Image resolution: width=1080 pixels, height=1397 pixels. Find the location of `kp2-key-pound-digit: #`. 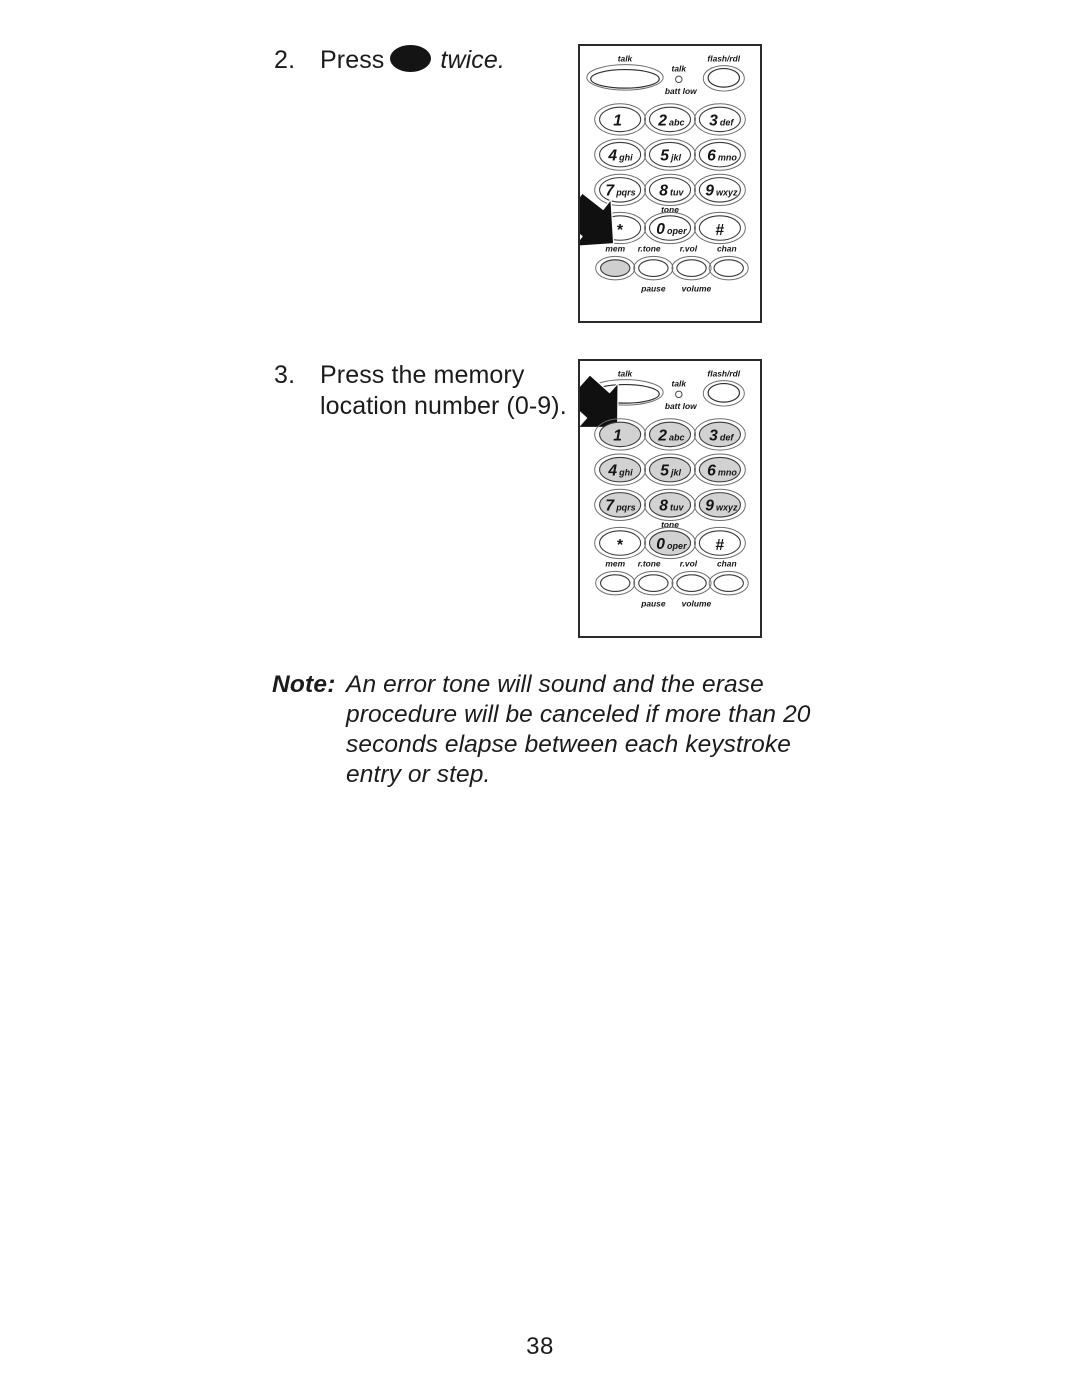

kp2-key-pound-digit: # is located at coordinates (720, 545).